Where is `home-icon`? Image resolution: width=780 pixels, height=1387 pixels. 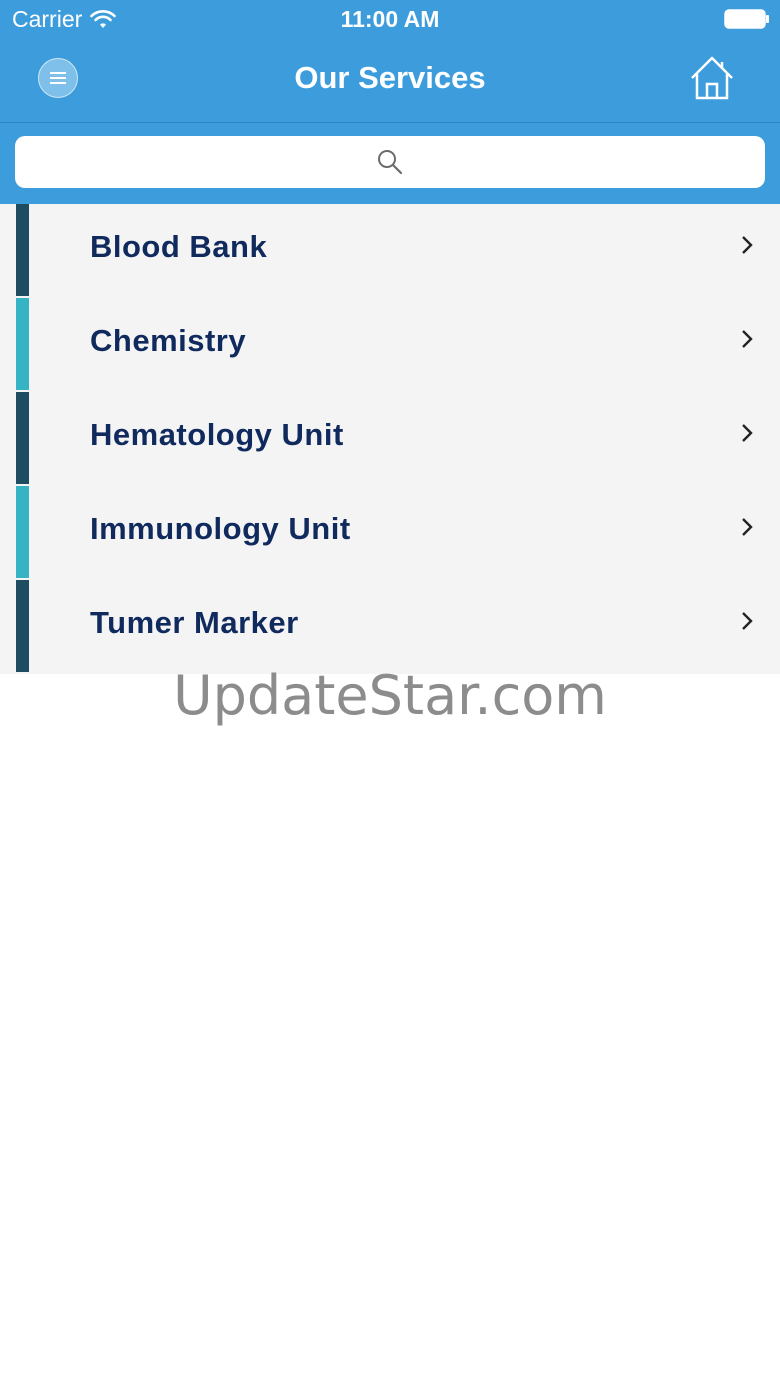
home-icon is located at coordinates (712, 78).